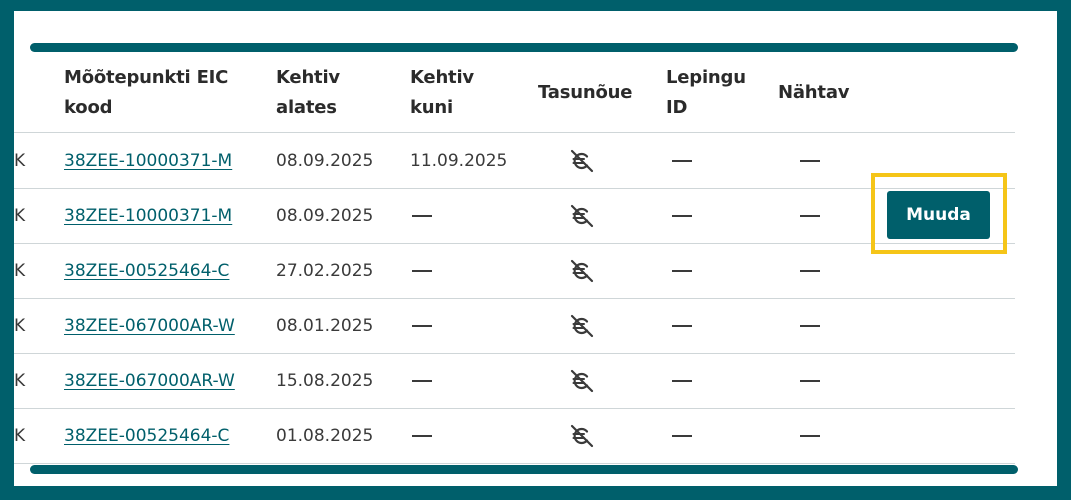 This screenshot has width=1071, height=500. I want to click on header-eic-line1: Mõõtepunkti EIC, so click(146, 77).